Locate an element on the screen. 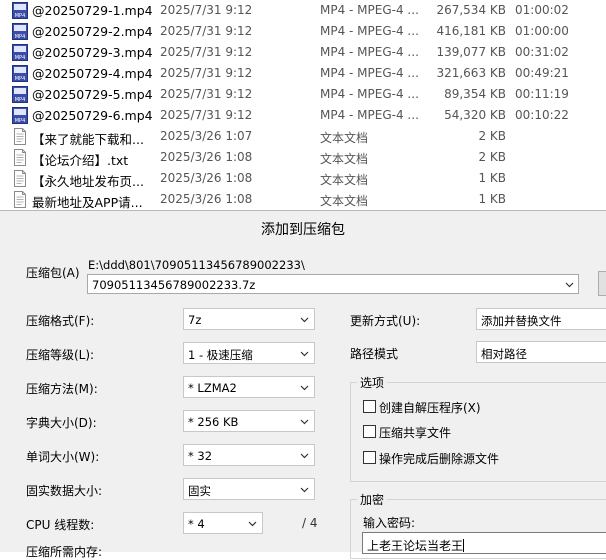 The image size is (606, 560). file-duration: 00:10:22 is located at coordinates (542, 115).